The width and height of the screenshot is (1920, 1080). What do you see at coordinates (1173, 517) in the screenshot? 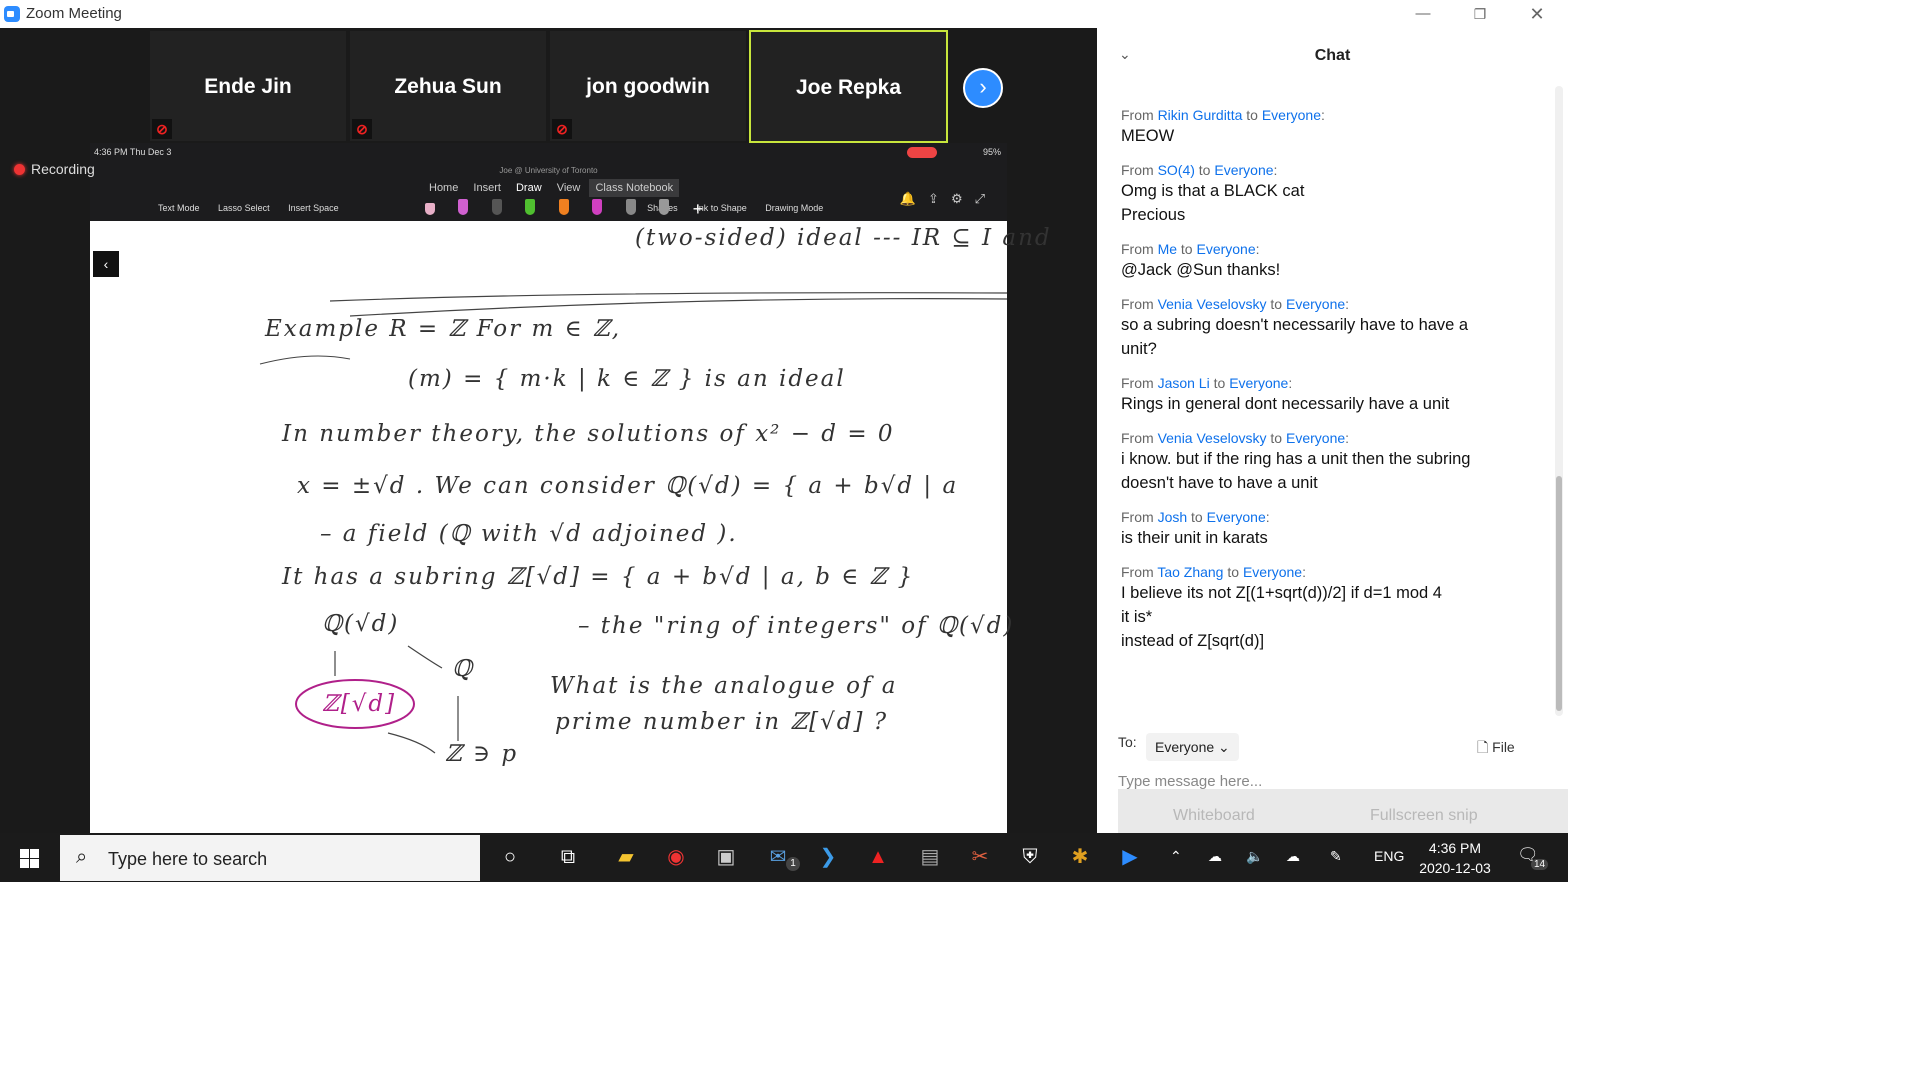
I see `sender-name: Josh` at bounding box center [1173, 517].